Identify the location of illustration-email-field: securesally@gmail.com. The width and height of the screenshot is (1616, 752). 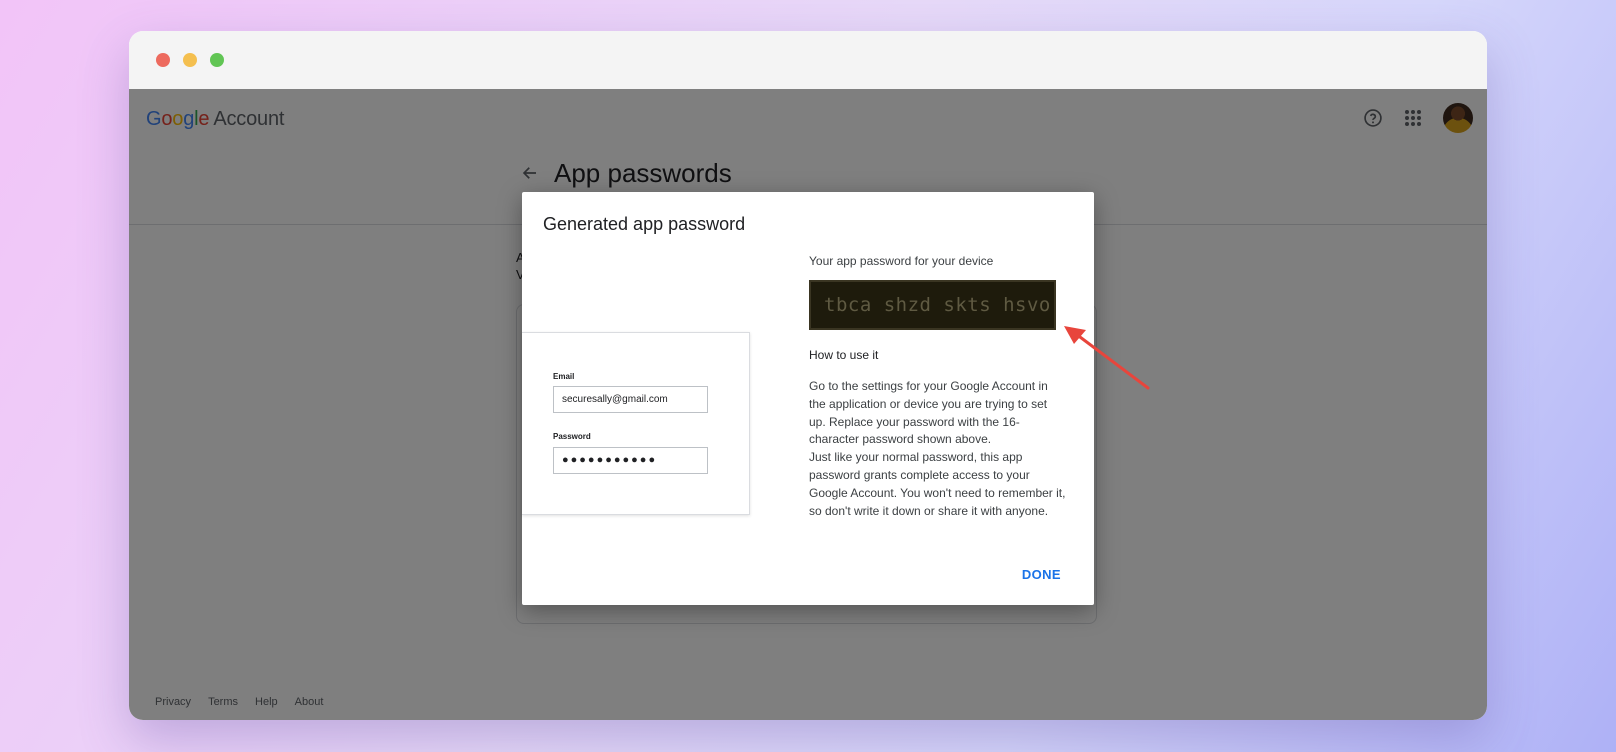
(630, 399).